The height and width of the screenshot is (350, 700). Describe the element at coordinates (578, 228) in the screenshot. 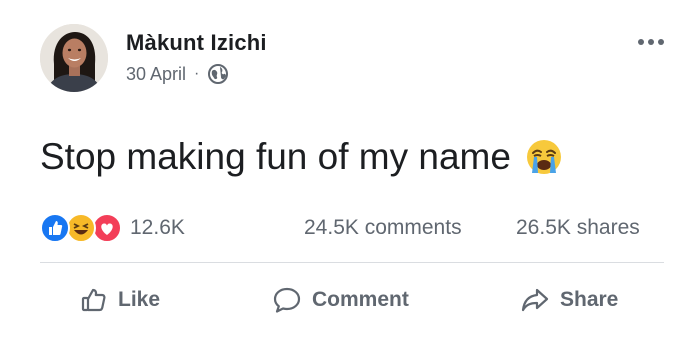

I see `shares-count: 26.5K shares` at that location.